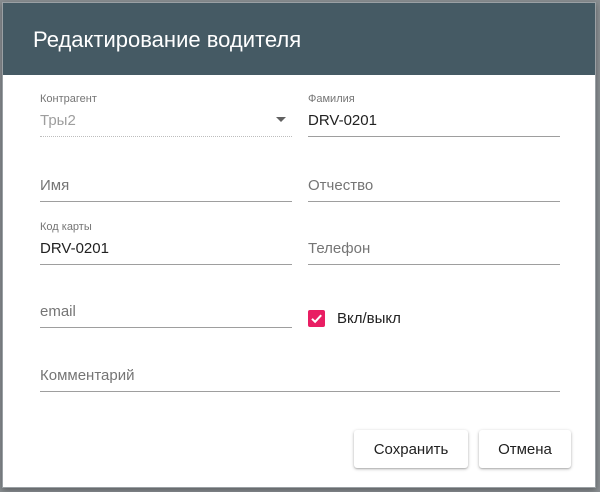 The image size is (600, 492). What do you see at coordinates (58, 312) in the screenshot?
I see `email-placeholder: email` at bounding box center [58, 312].